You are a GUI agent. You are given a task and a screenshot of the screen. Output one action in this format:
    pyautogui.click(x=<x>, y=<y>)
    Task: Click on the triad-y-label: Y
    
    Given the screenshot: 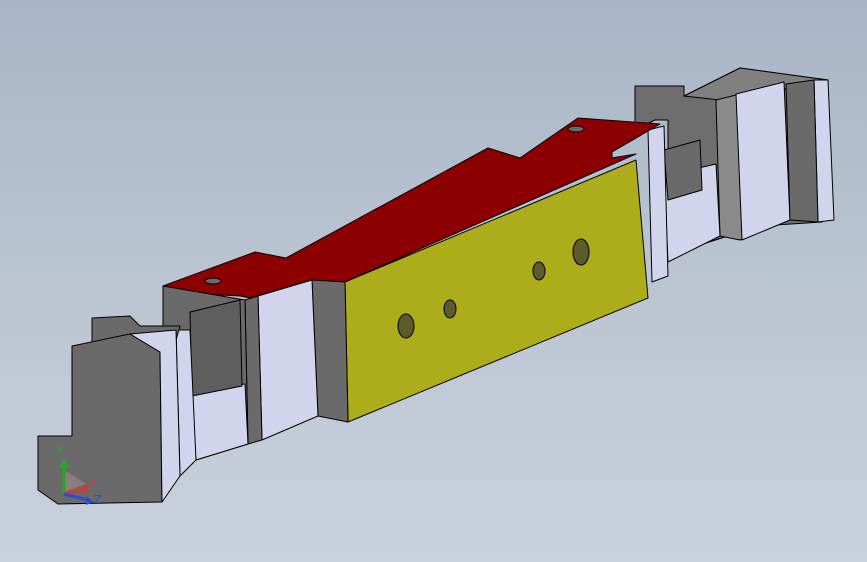 What is the action you would take?
    pyautogui.click(x=60, y=450)
    